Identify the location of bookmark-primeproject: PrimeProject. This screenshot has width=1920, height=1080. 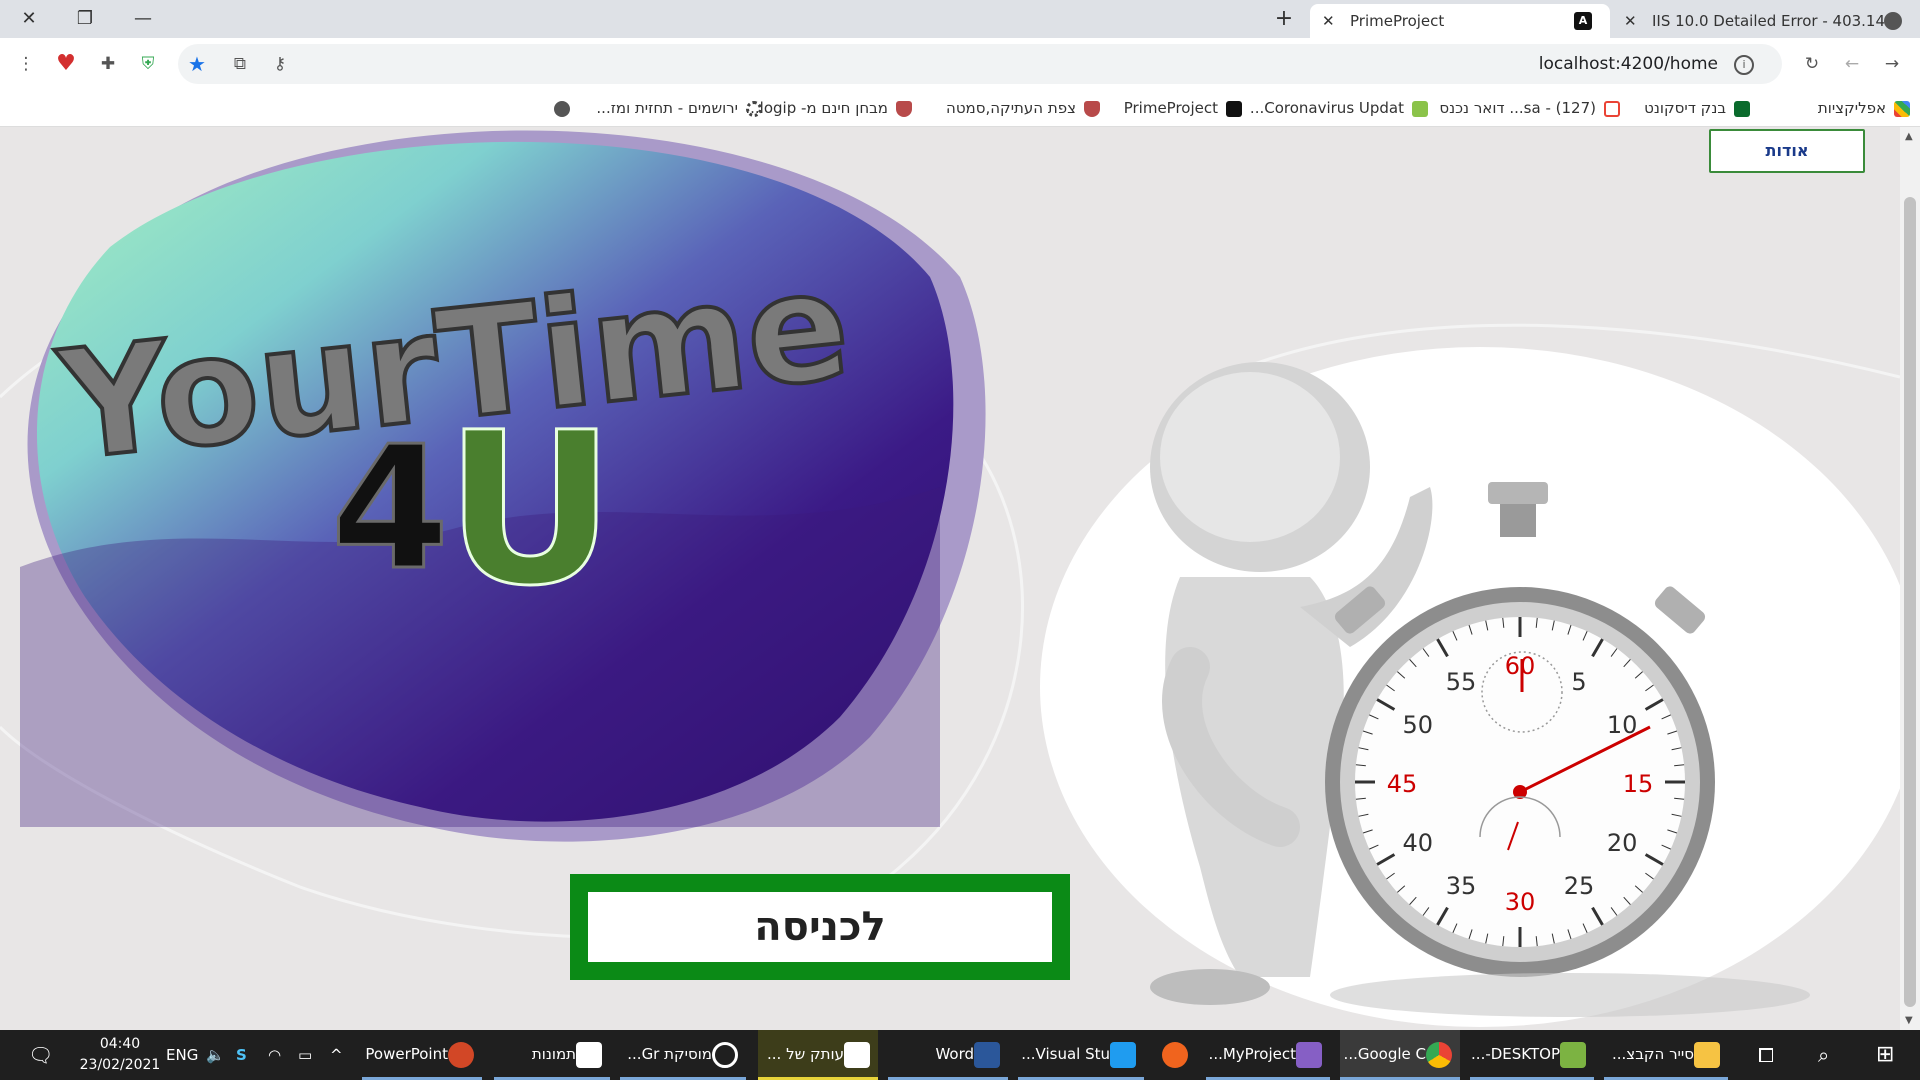
(1183, 108).